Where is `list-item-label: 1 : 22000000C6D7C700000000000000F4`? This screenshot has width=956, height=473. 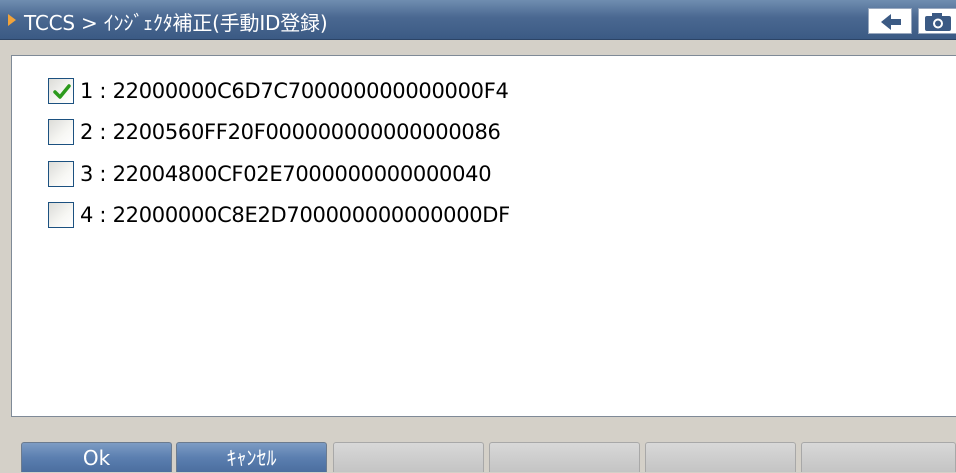 list-item-label: 1 : 22000000C6D7C700000000000000F4 is located at coordinates (294, 91).